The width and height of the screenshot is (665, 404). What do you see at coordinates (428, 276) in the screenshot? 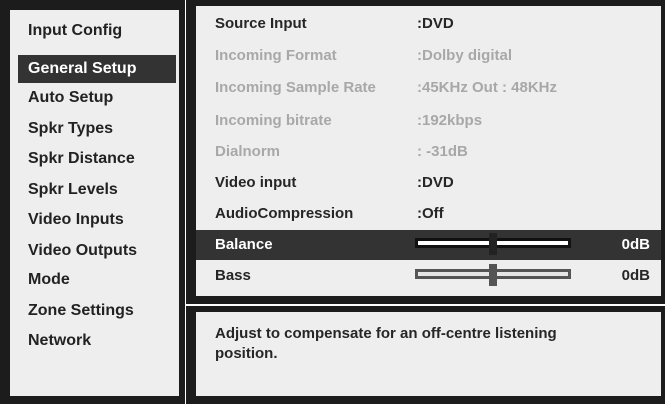
I see `setting-row-bass: Bass 0dB` at bounding box center [428, 276].